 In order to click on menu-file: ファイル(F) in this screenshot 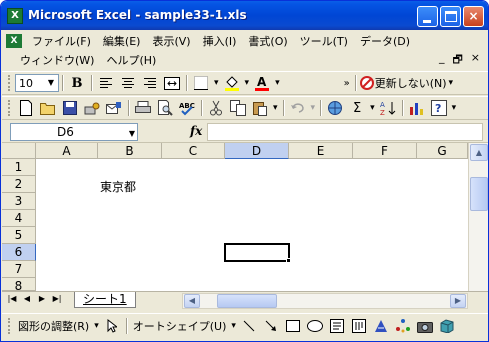, I will do `click(61, 41)`.